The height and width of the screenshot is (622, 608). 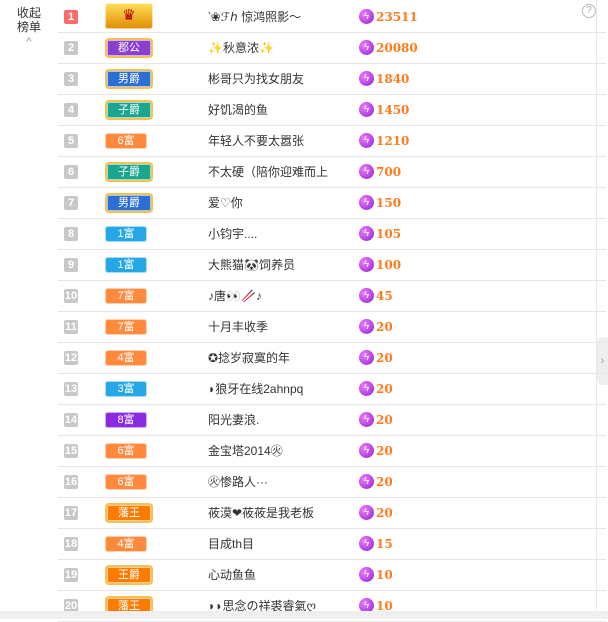 What do you see at coordinates (71, 265) in the screenshot?
I see `rank-number: 9` at bounding box center [71, 265].